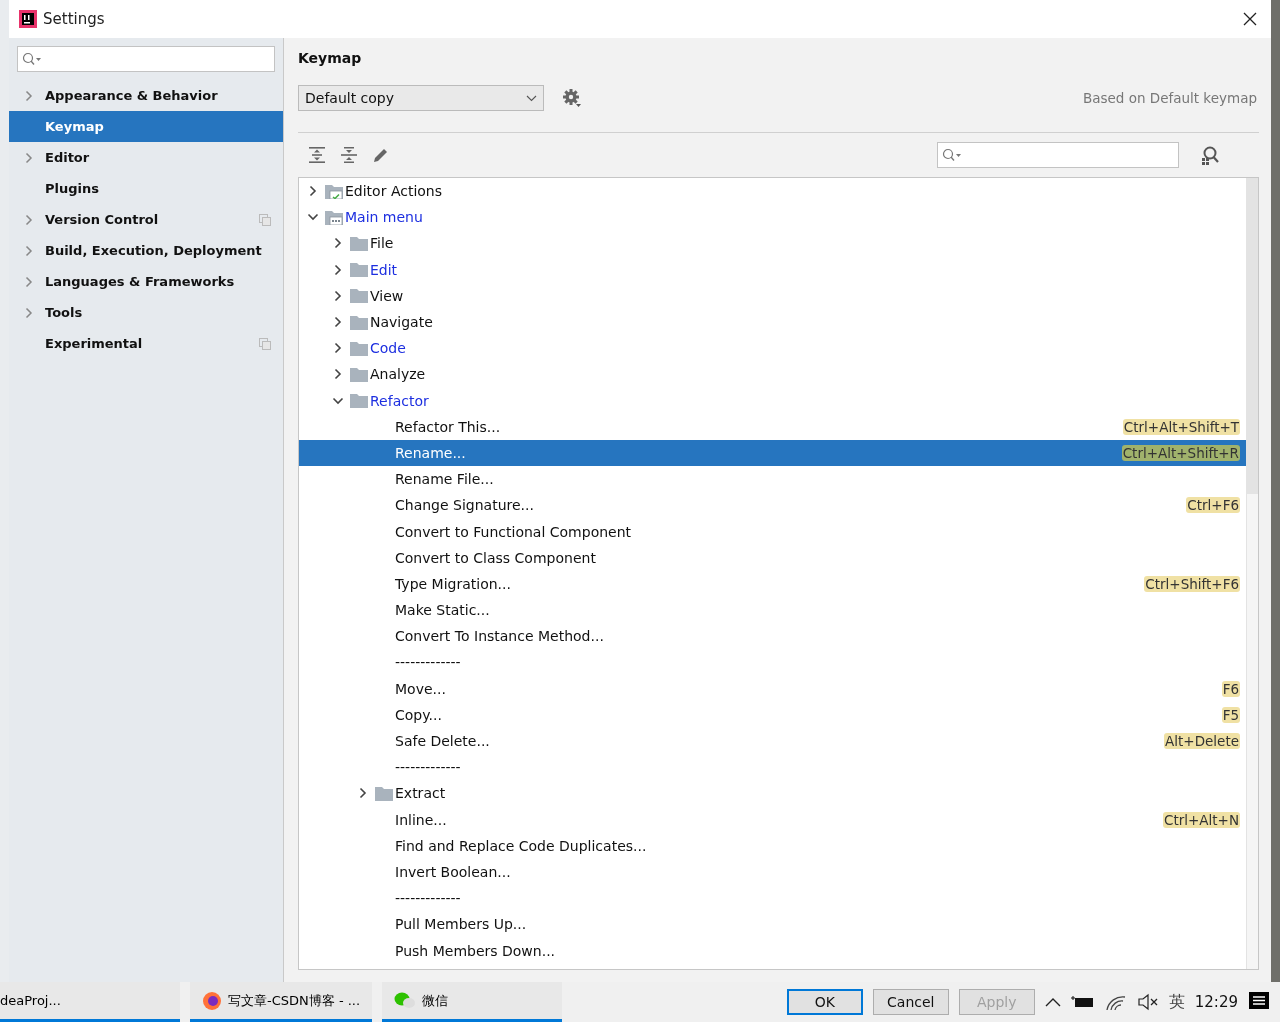  I want to click on tree-item: Safe Delete... Alt+Delete, so click(772, 741).